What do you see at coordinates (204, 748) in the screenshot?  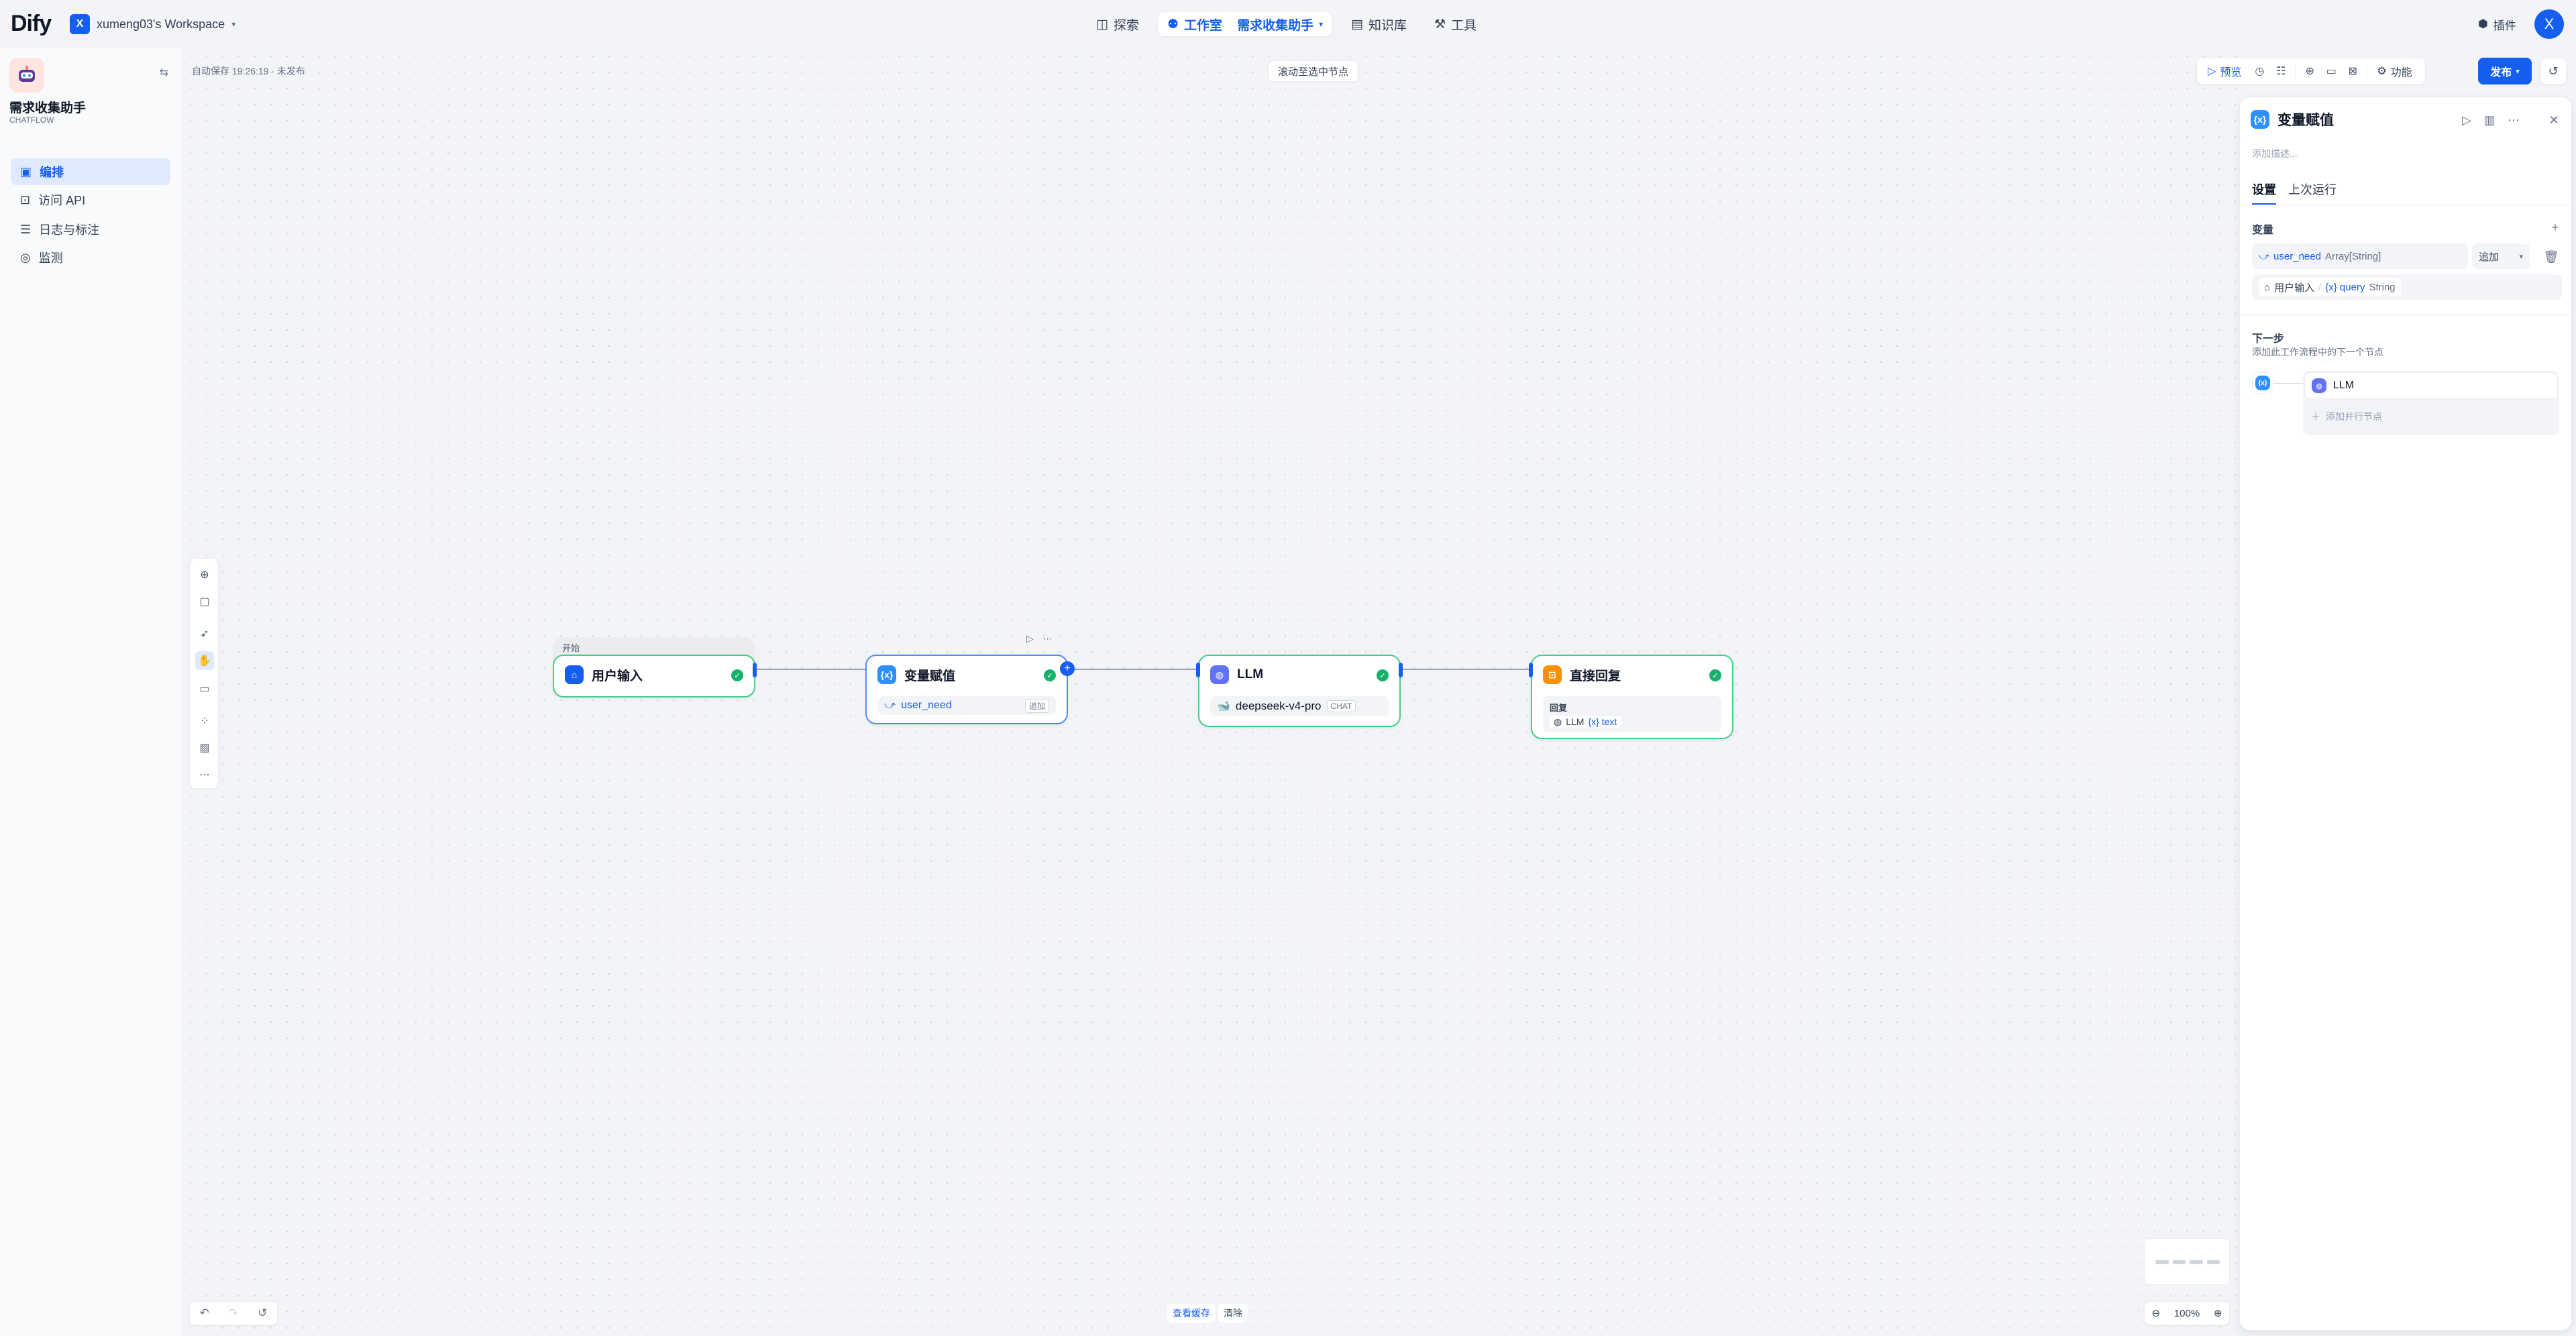 I see `export-image-icon: ▨` at bounding box center [204, 748].